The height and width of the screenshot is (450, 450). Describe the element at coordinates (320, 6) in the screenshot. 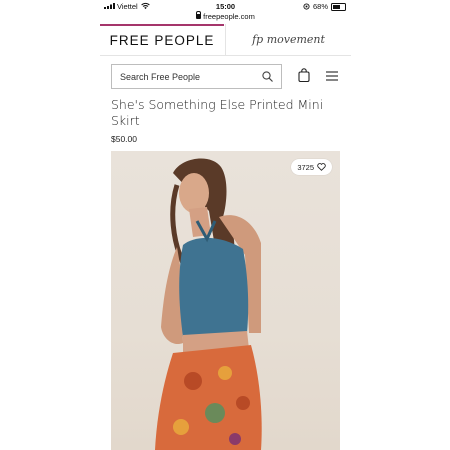

I see `battery-percent: 68%` at that location.